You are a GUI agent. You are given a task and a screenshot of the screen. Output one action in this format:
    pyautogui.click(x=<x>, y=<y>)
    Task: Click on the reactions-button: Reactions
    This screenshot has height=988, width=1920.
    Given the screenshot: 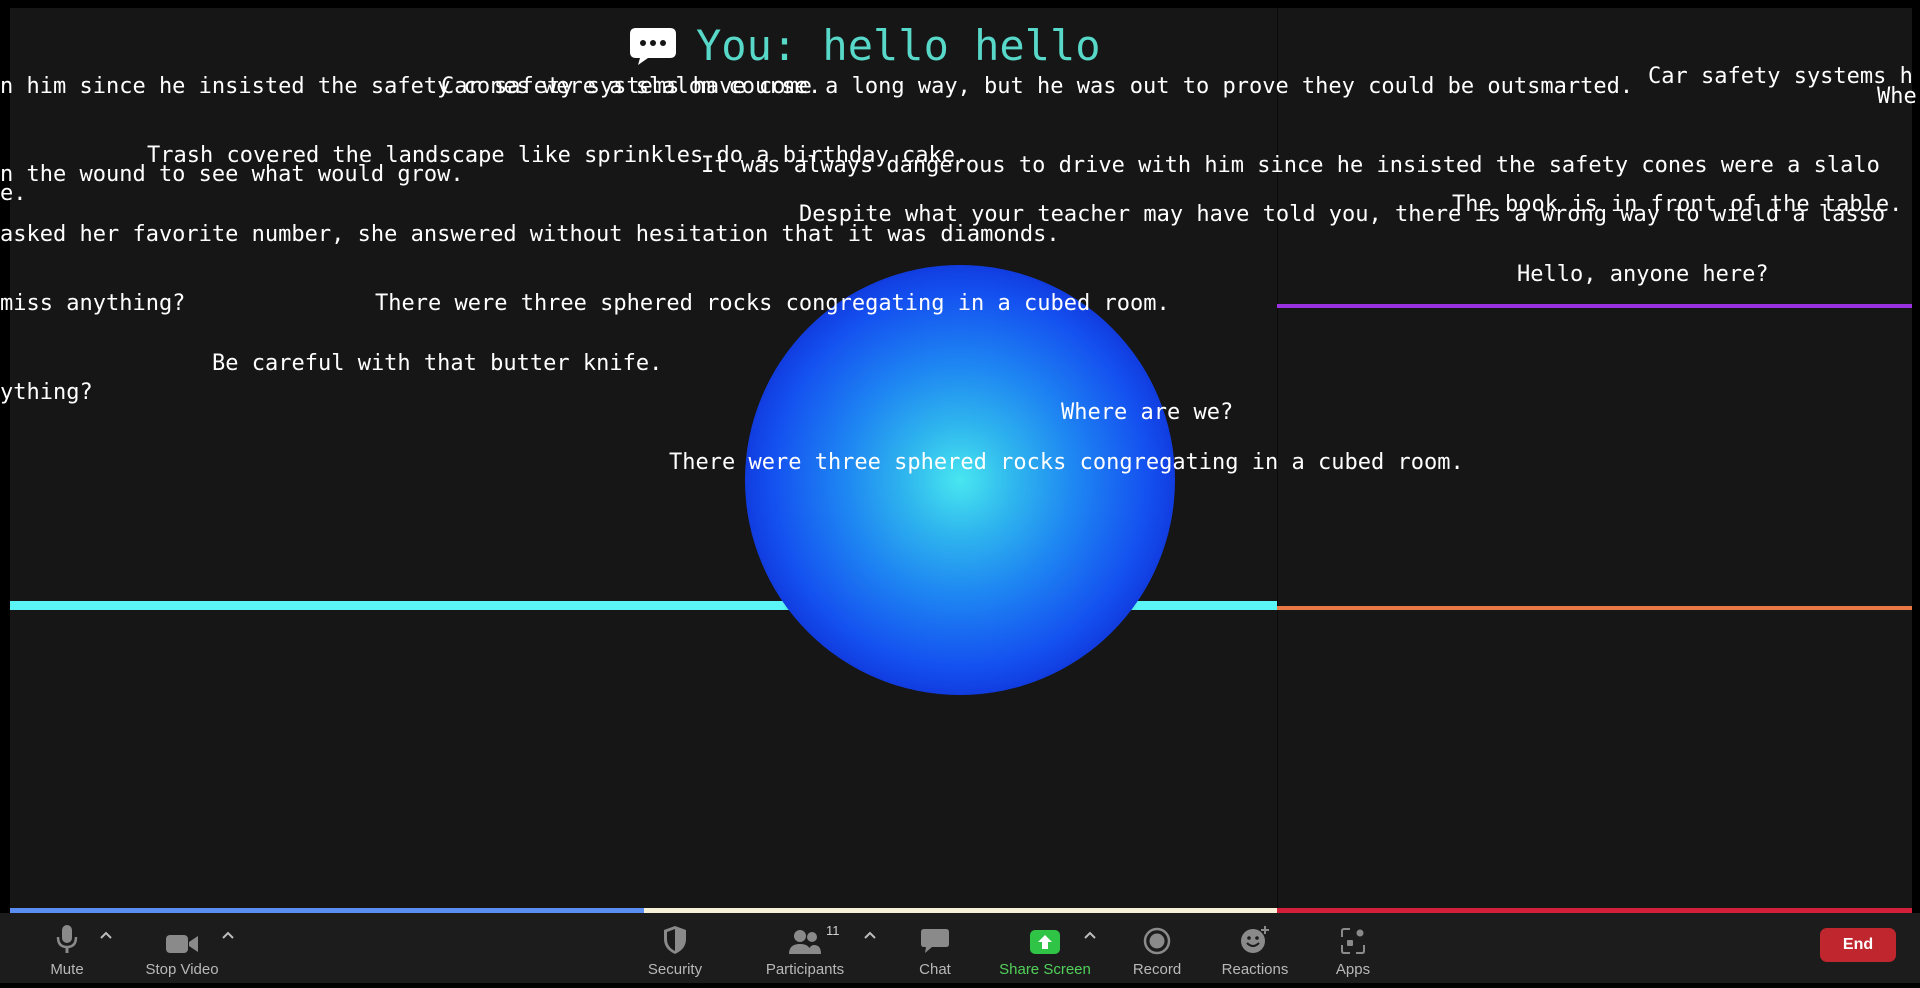 What is the action you would take?
    pyautogui.click(x=1255, y=948)
    